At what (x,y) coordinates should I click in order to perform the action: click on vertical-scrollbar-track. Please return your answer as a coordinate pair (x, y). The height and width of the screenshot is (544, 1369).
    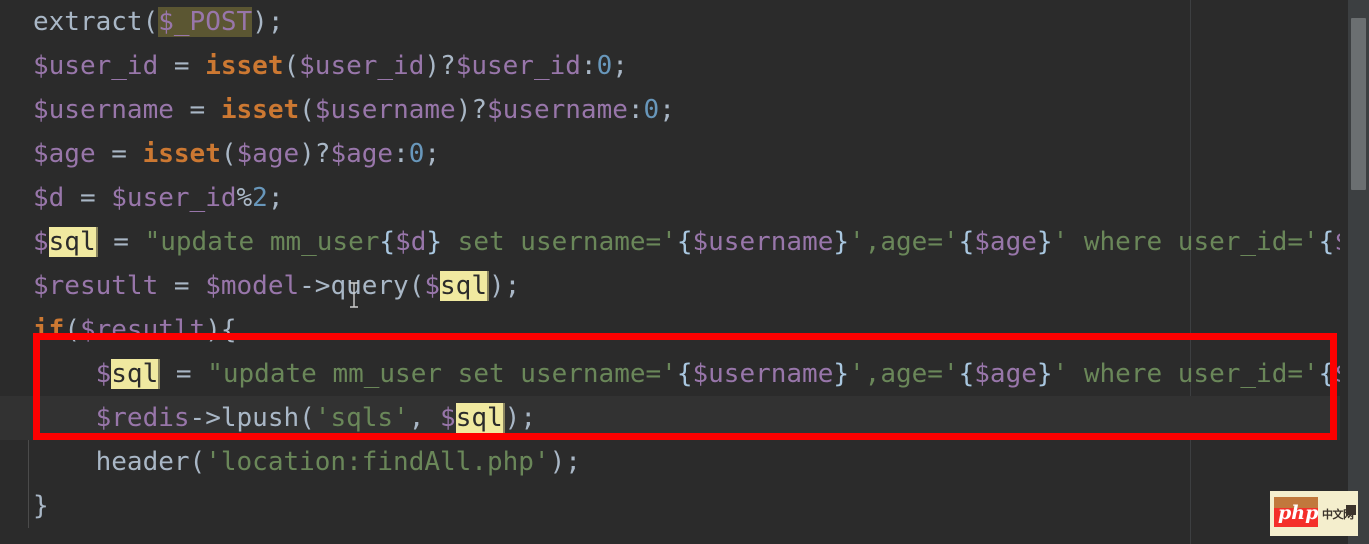
    Looking at the image, I should click on (1358, 272).